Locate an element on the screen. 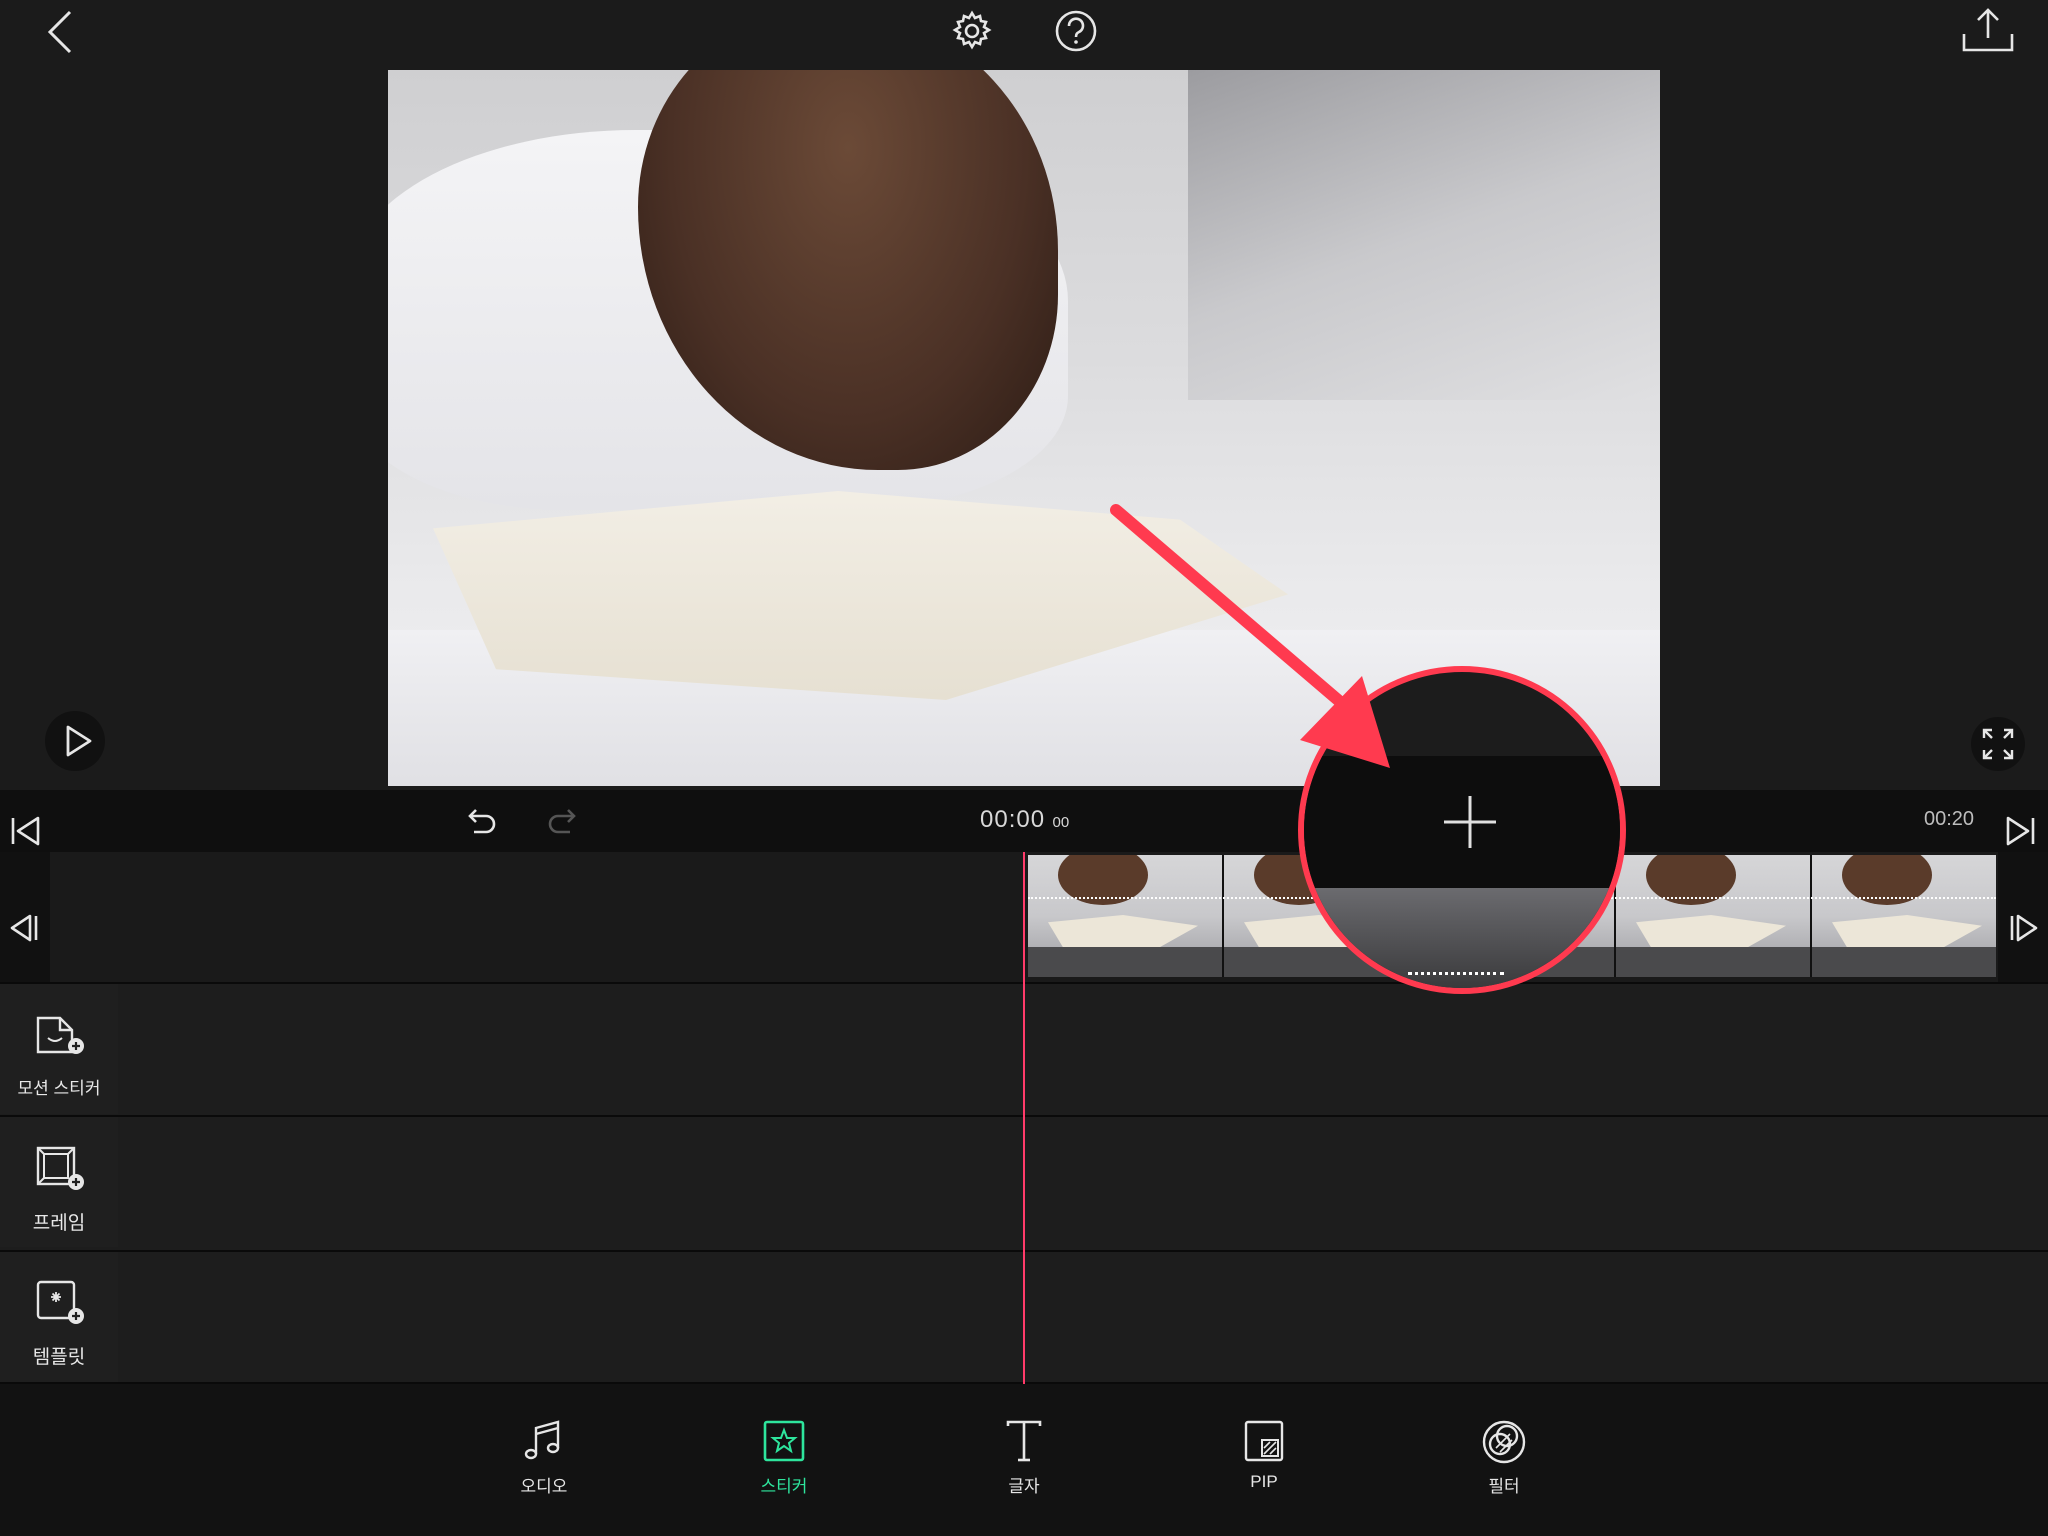 Image resolution: width=2048 pixels, height=1536 pixels. undo-icon is located at coordinates (482, 821).